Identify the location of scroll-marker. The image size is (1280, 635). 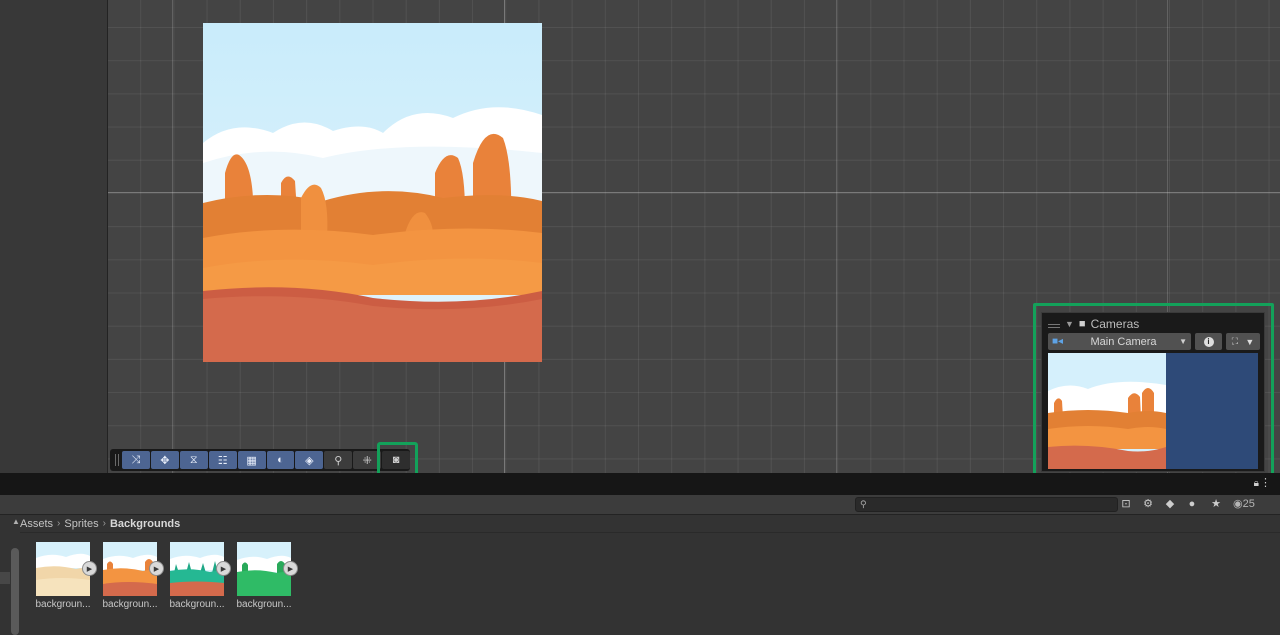
(5, 578).